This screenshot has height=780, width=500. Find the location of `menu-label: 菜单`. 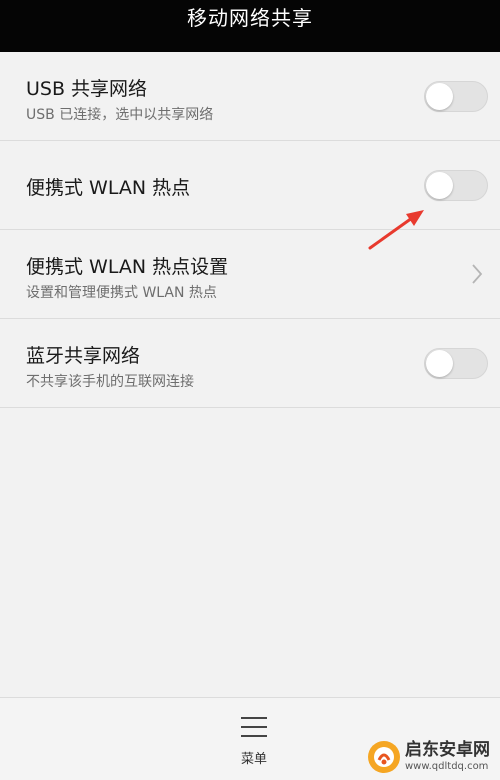

menu-label: 菜单 is located at coordinates (253, 759).